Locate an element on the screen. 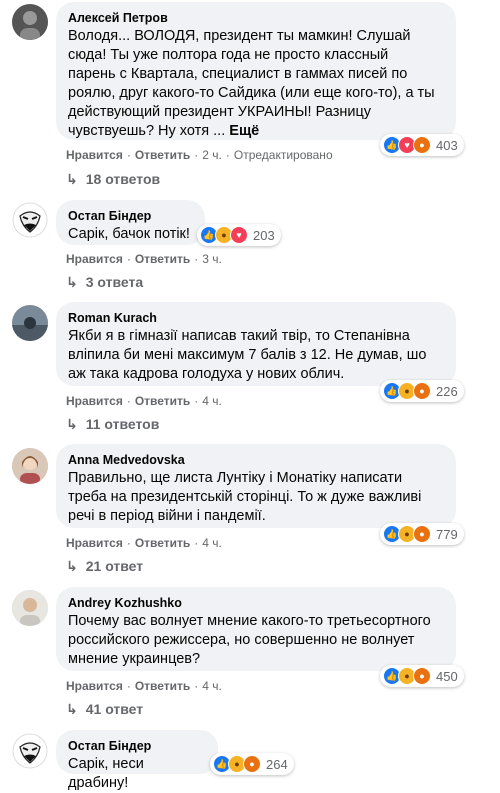 The width and height of the screenshot is (500, 793). reactions-summary: 👍 ♥ ● 403 is located at coordinates (422, 145).